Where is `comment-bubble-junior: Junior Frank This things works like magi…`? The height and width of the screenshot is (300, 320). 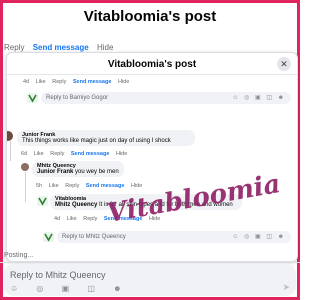 comment-bubble-junior: Junior Frank This things works like magi… is located at coordinates (106, 138).